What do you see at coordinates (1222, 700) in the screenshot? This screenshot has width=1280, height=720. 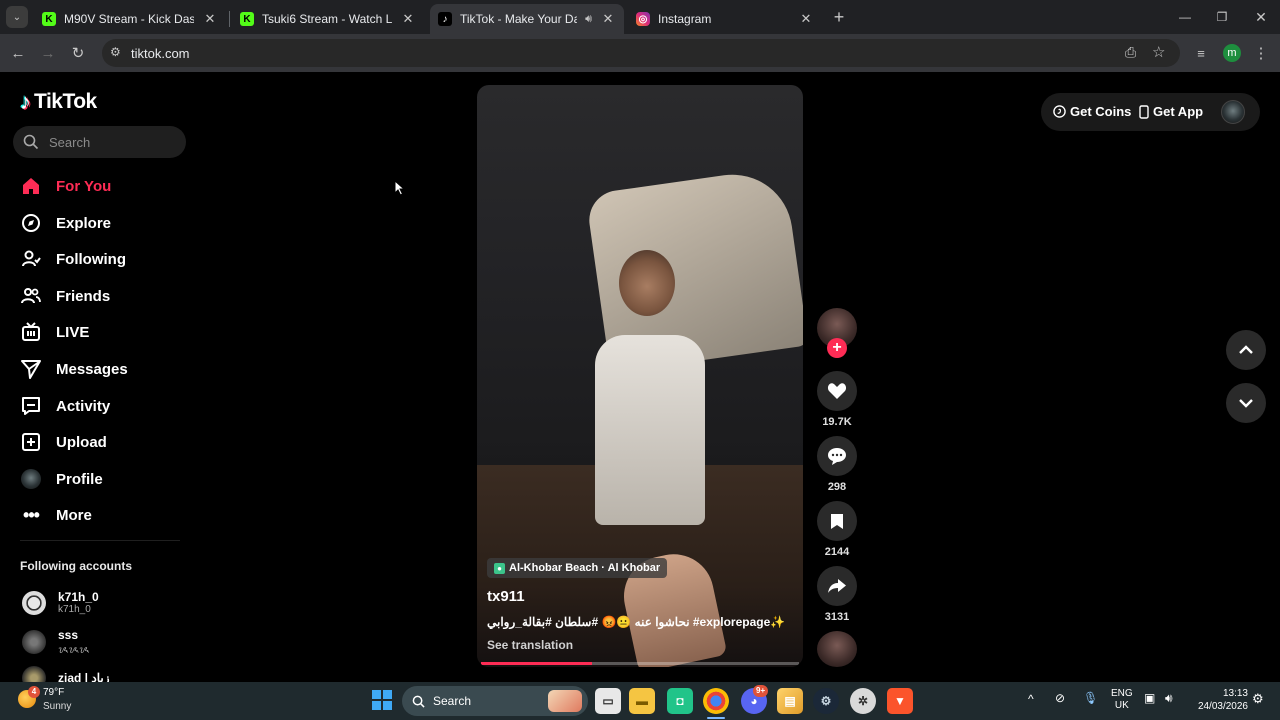 I see `clock: 13:13 24/03/2026` at bounding box center [1222, 700].